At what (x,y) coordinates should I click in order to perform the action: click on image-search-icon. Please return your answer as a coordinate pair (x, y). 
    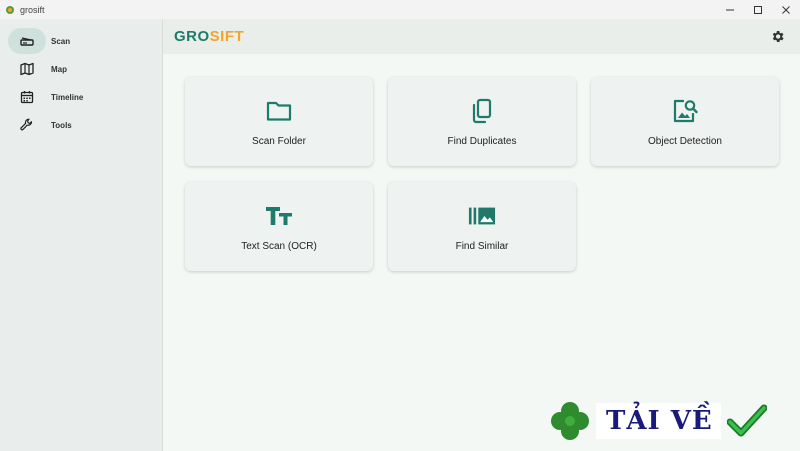
    Looking at the image, I should click on (685, 111).